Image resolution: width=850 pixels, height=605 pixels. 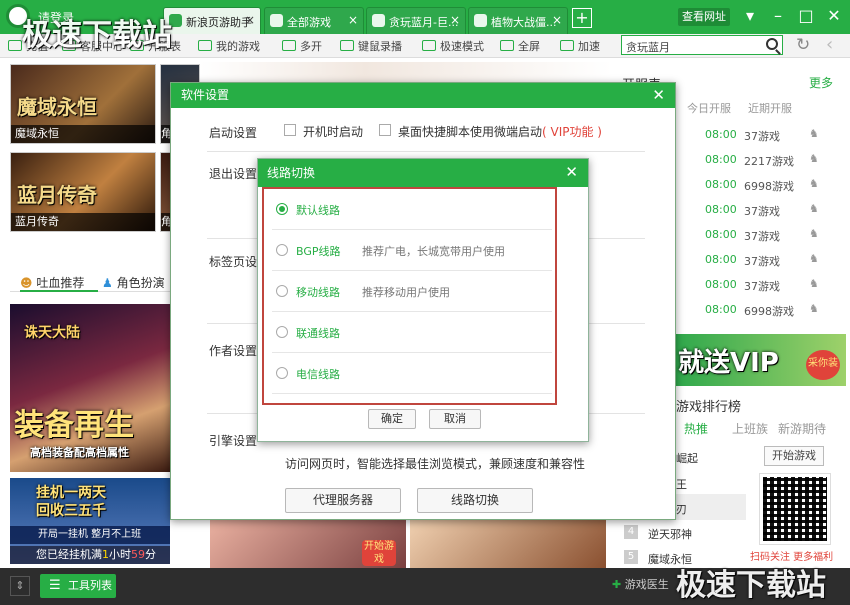 I want to click on users-icon, so click(x=289, y=45).